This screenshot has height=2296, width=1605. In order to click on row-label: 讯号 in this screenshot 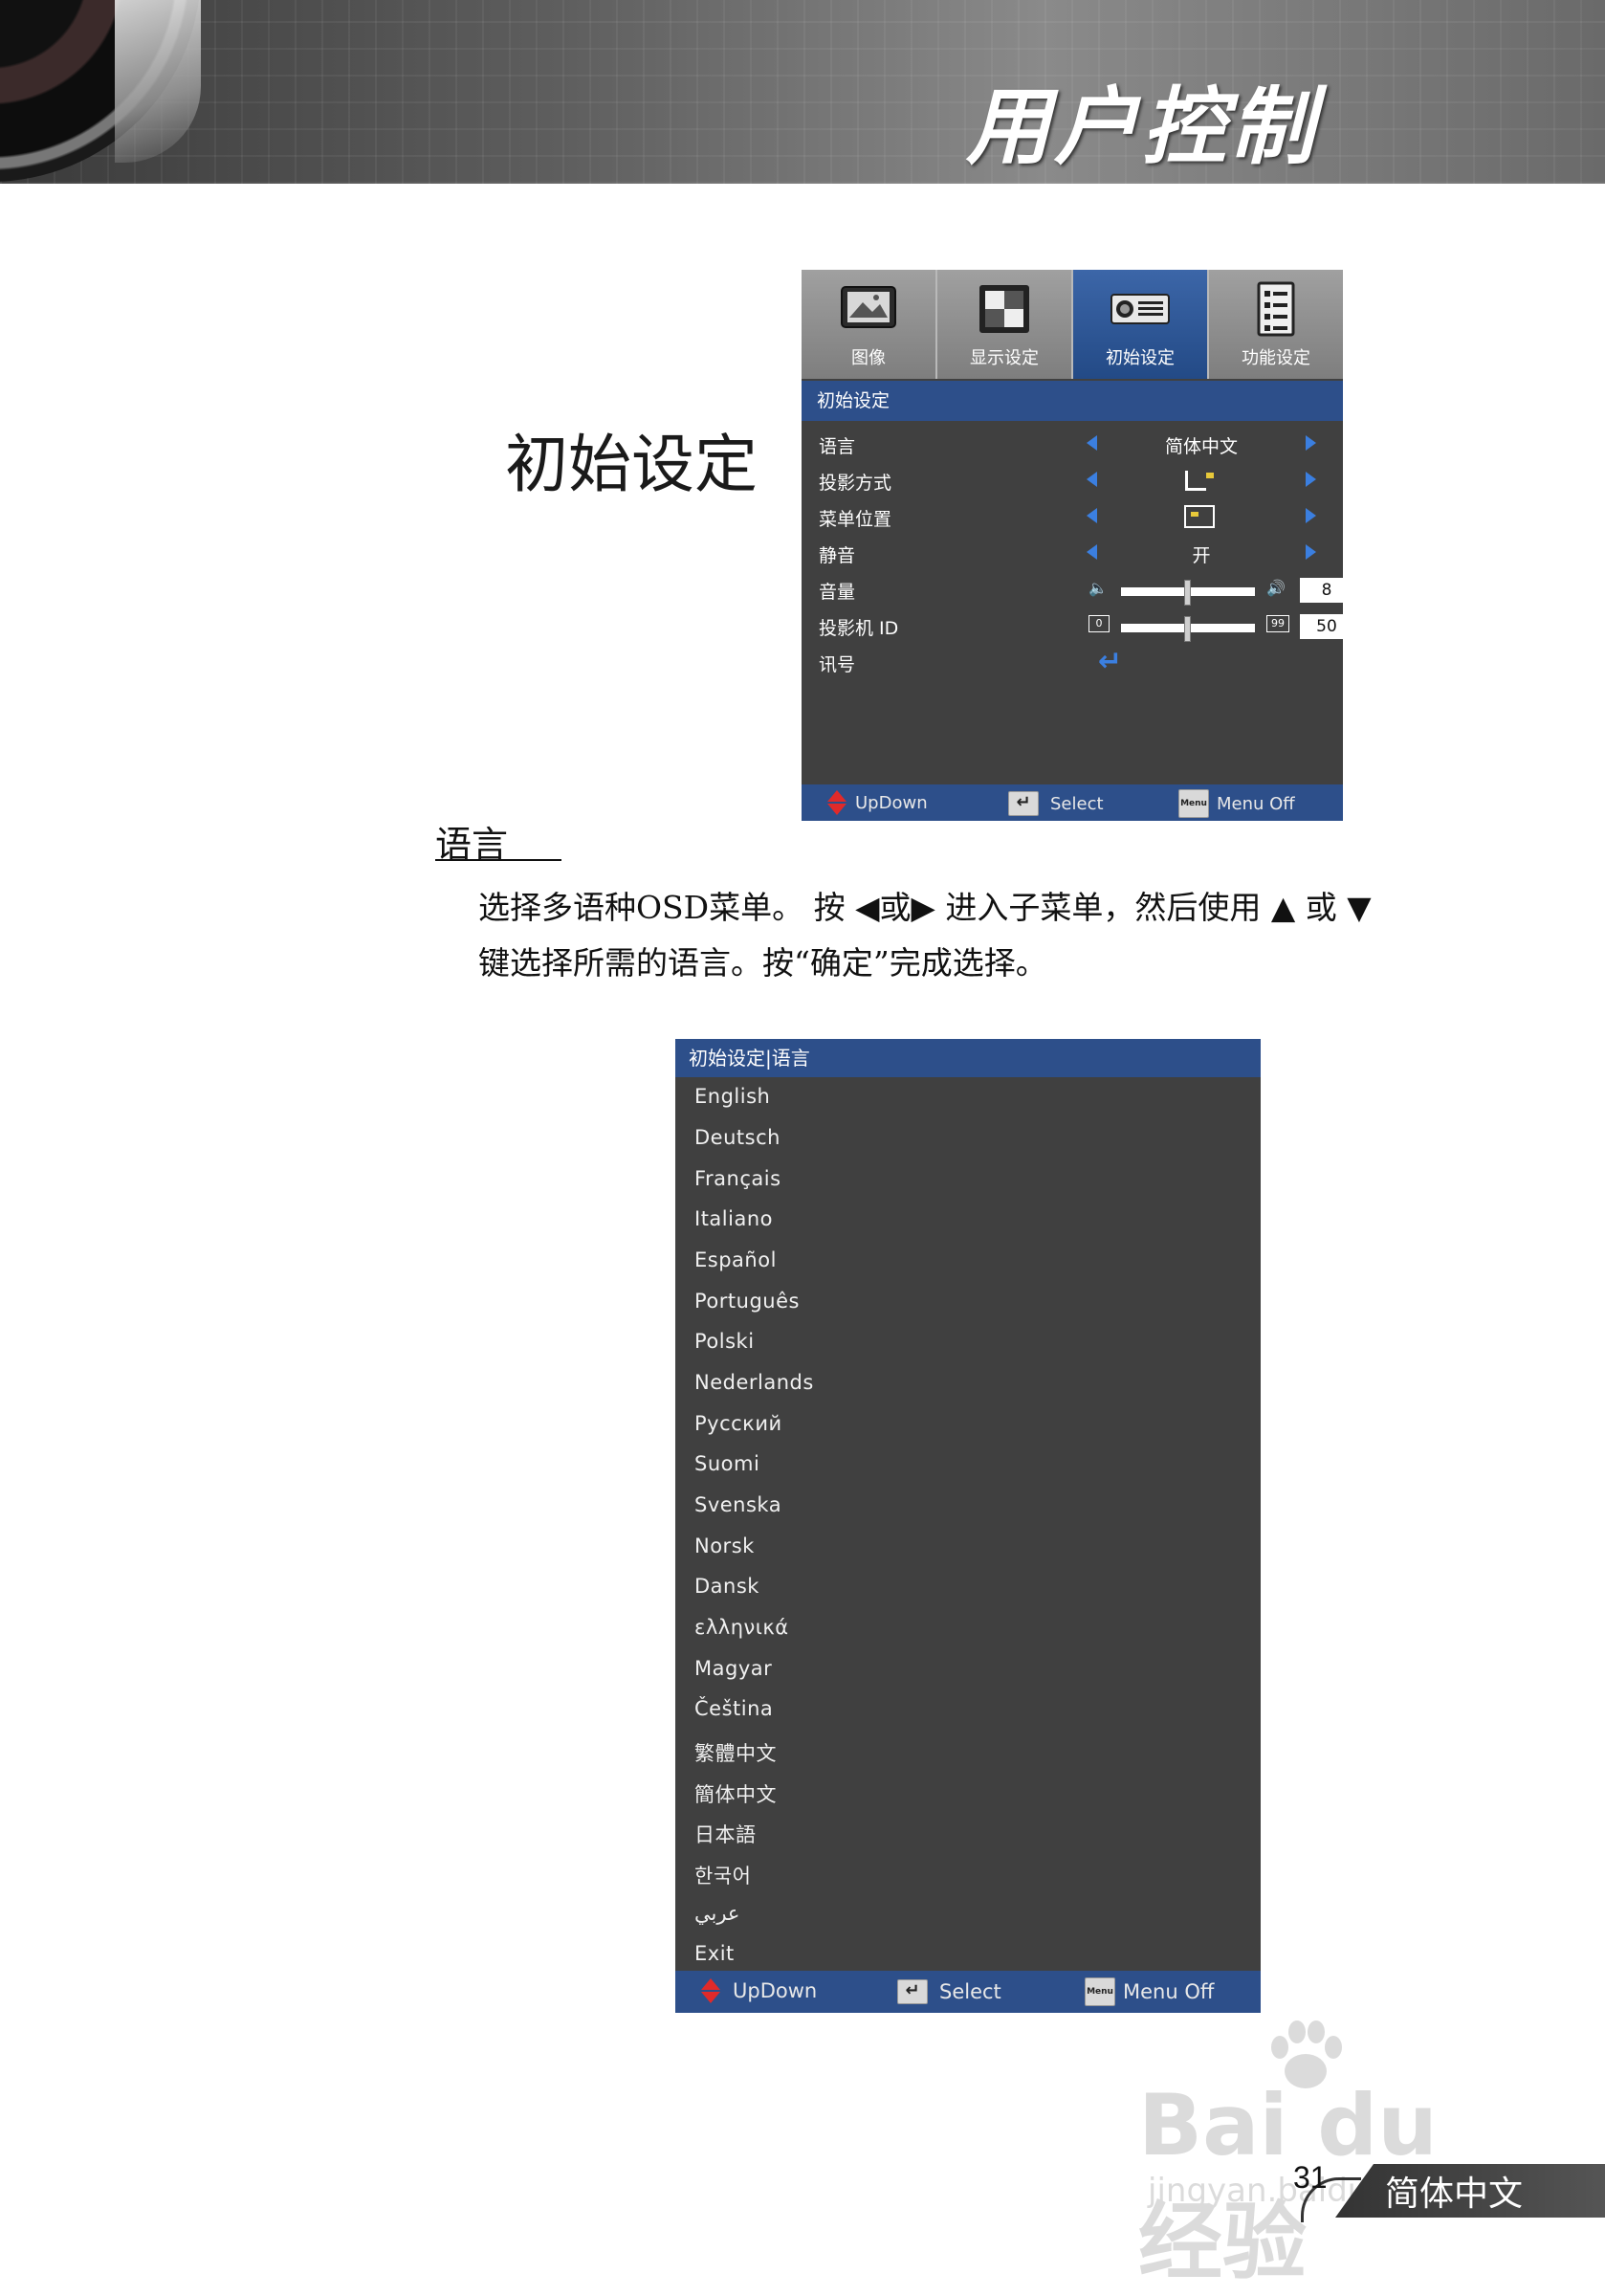, I will do `click(837, 665)`.